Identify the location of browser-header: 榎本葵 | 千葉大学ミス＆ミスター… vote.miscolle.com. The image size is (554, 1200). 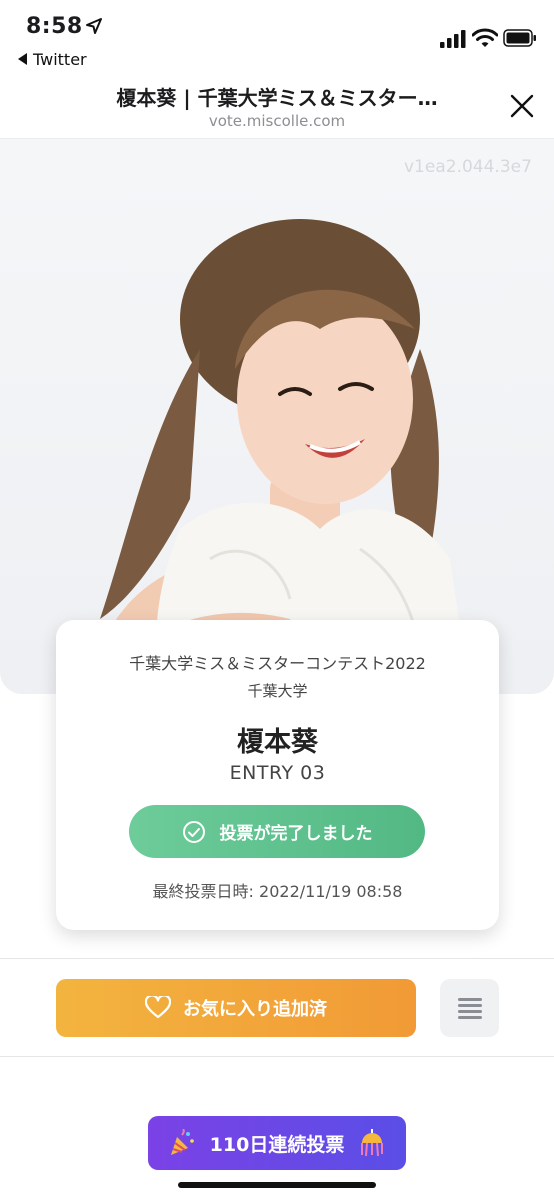
(277, 107).